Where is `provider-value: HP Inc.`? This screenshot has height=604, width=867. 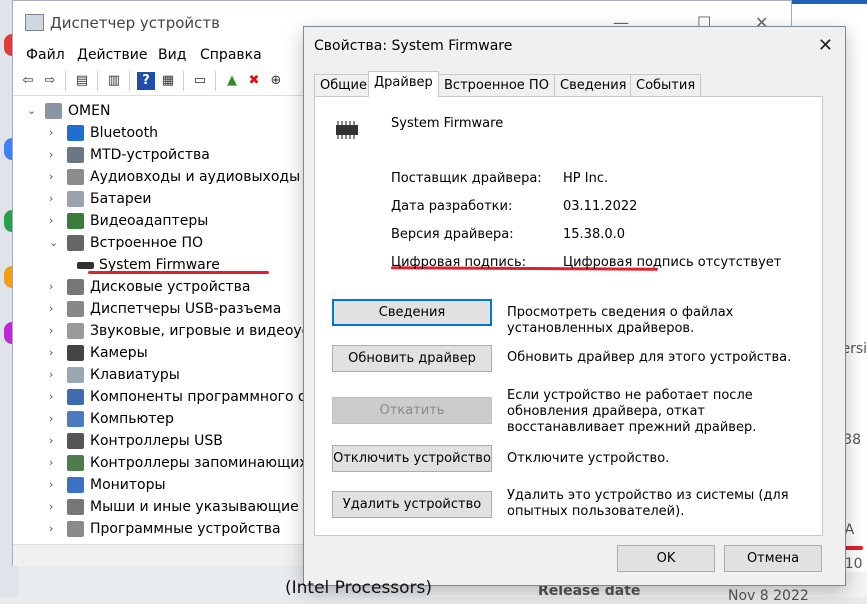
provider-value: HP Inc. is located at coordinates (586, 178).